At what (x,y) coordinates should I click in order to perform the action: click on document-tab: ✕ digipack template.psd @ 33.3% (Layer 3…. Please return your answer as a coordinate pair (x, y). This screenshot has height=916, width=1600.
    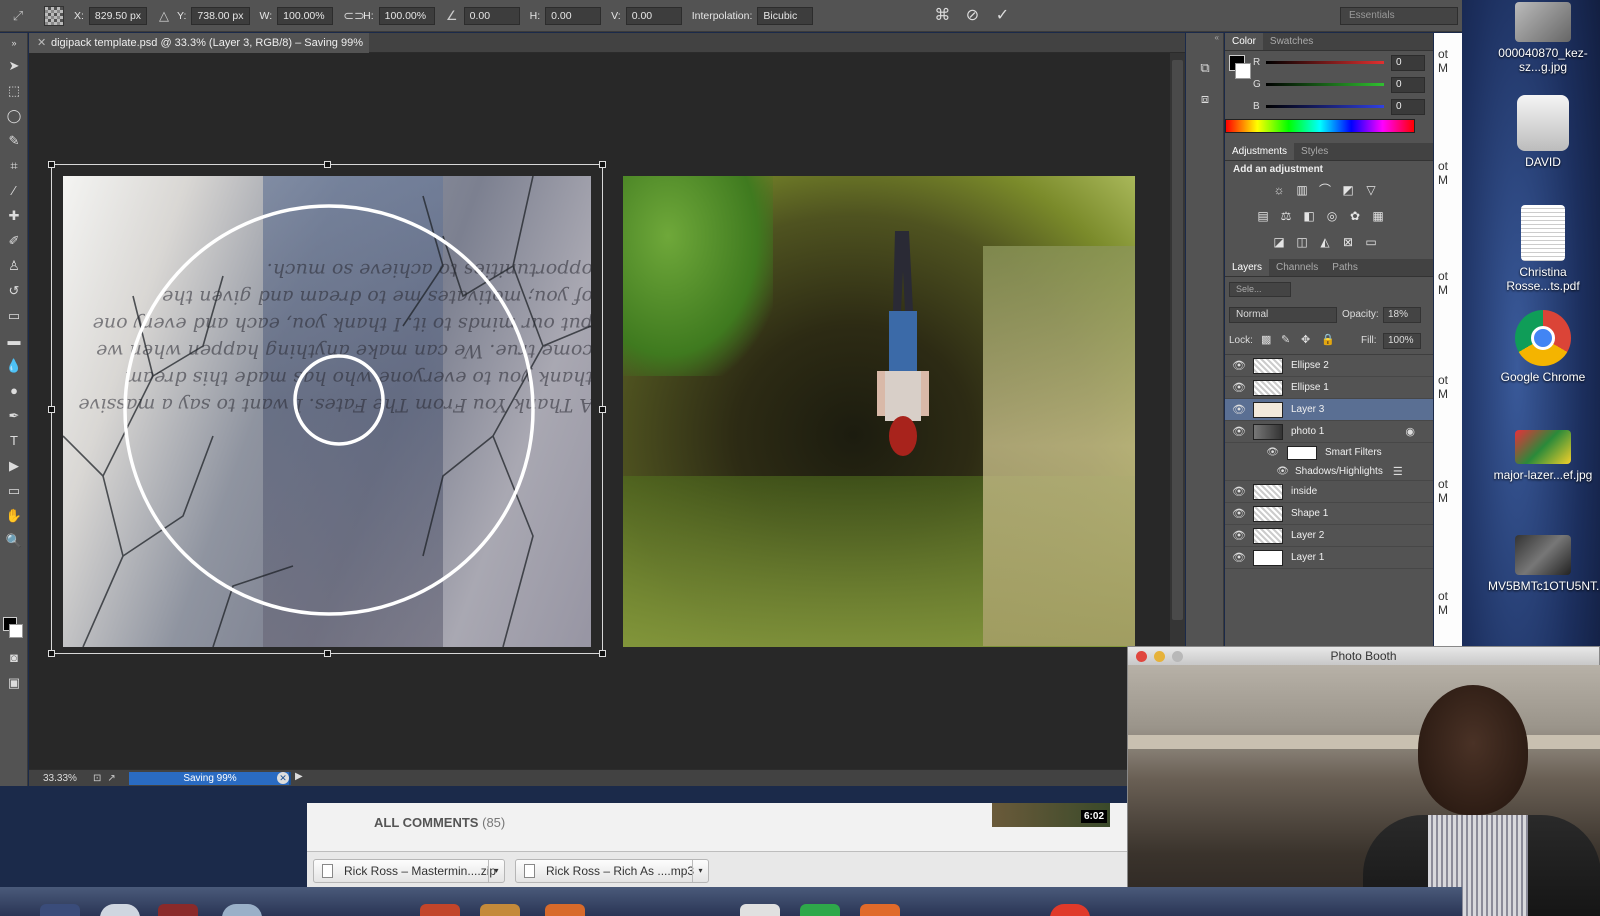
    Looking at the image, I should click on (199, 43).